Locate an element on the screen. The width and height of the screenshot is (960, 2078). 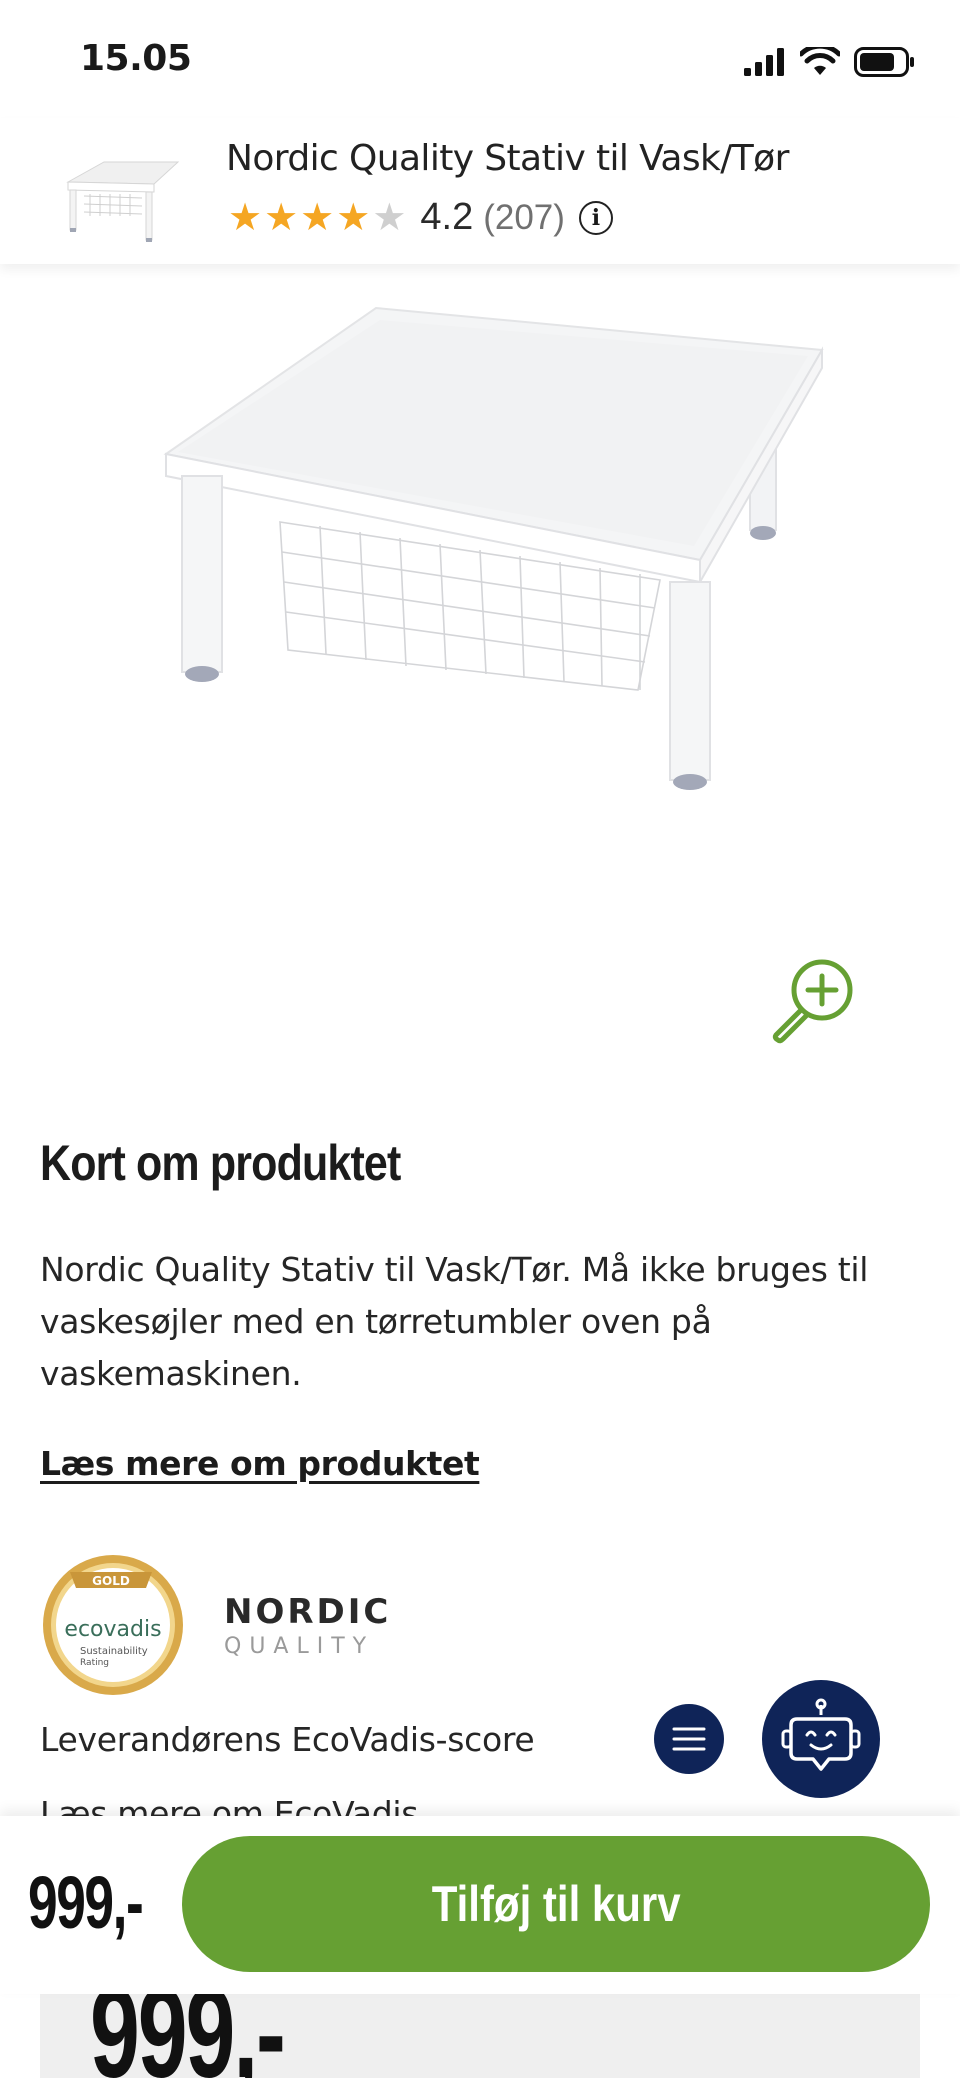
rating-value: 4.2 is located at coordinates (447, 217).